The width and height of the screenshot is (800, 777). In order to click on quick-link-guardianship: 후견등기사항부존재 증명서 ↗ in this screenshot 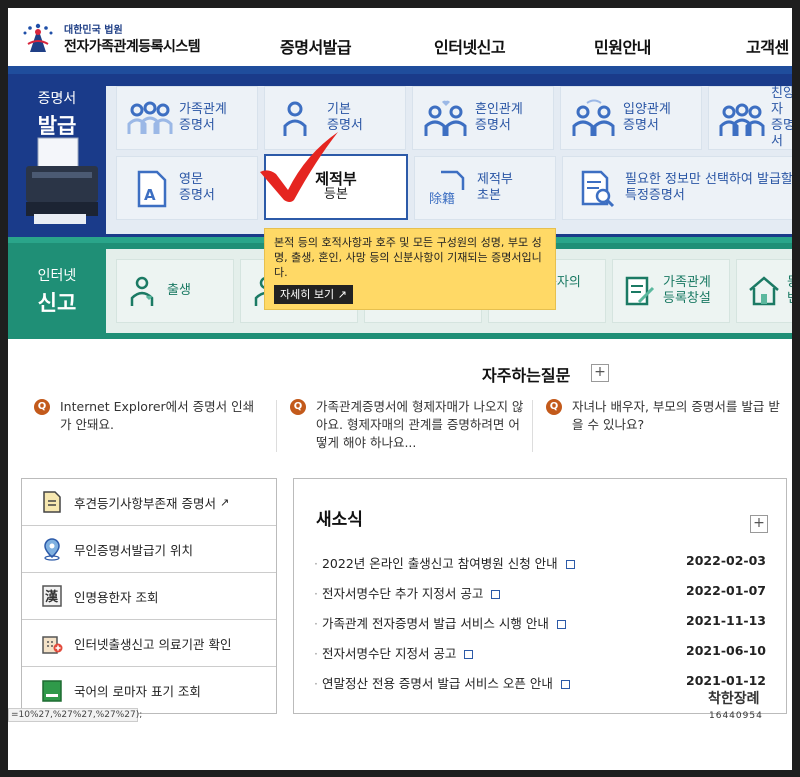, I will do `click(149, 502)`.